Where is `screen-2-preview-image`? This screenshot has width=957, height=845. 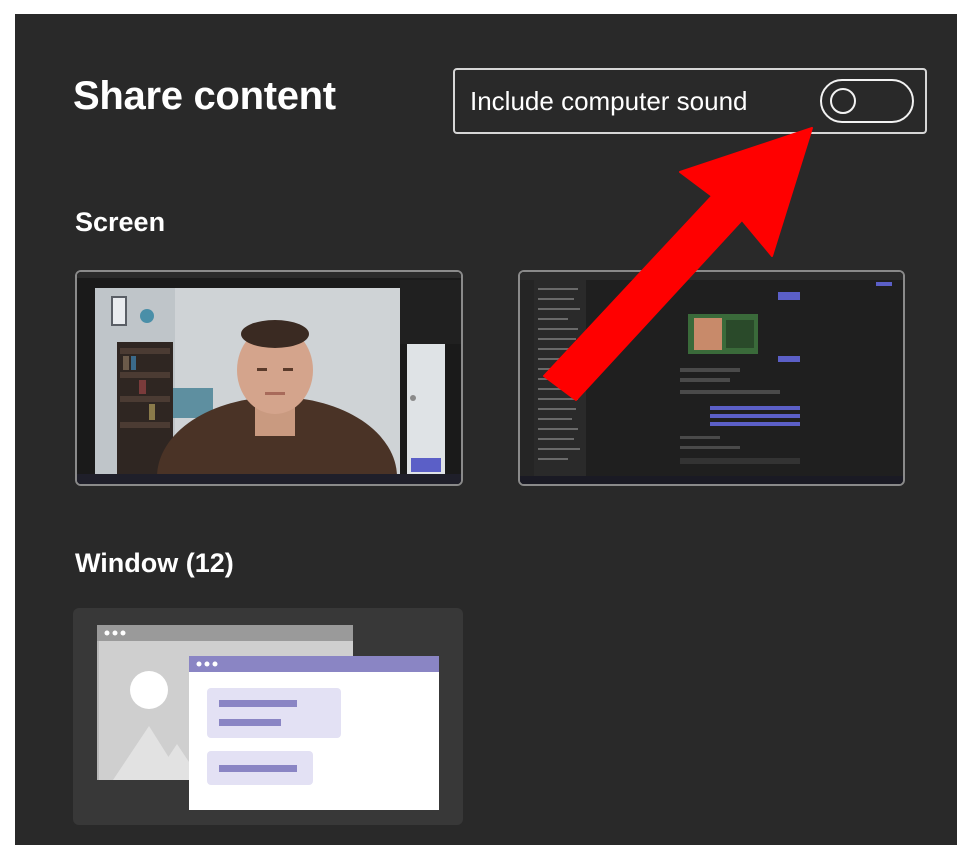
screen-2-preview-image is located at coordinates (711, 378).